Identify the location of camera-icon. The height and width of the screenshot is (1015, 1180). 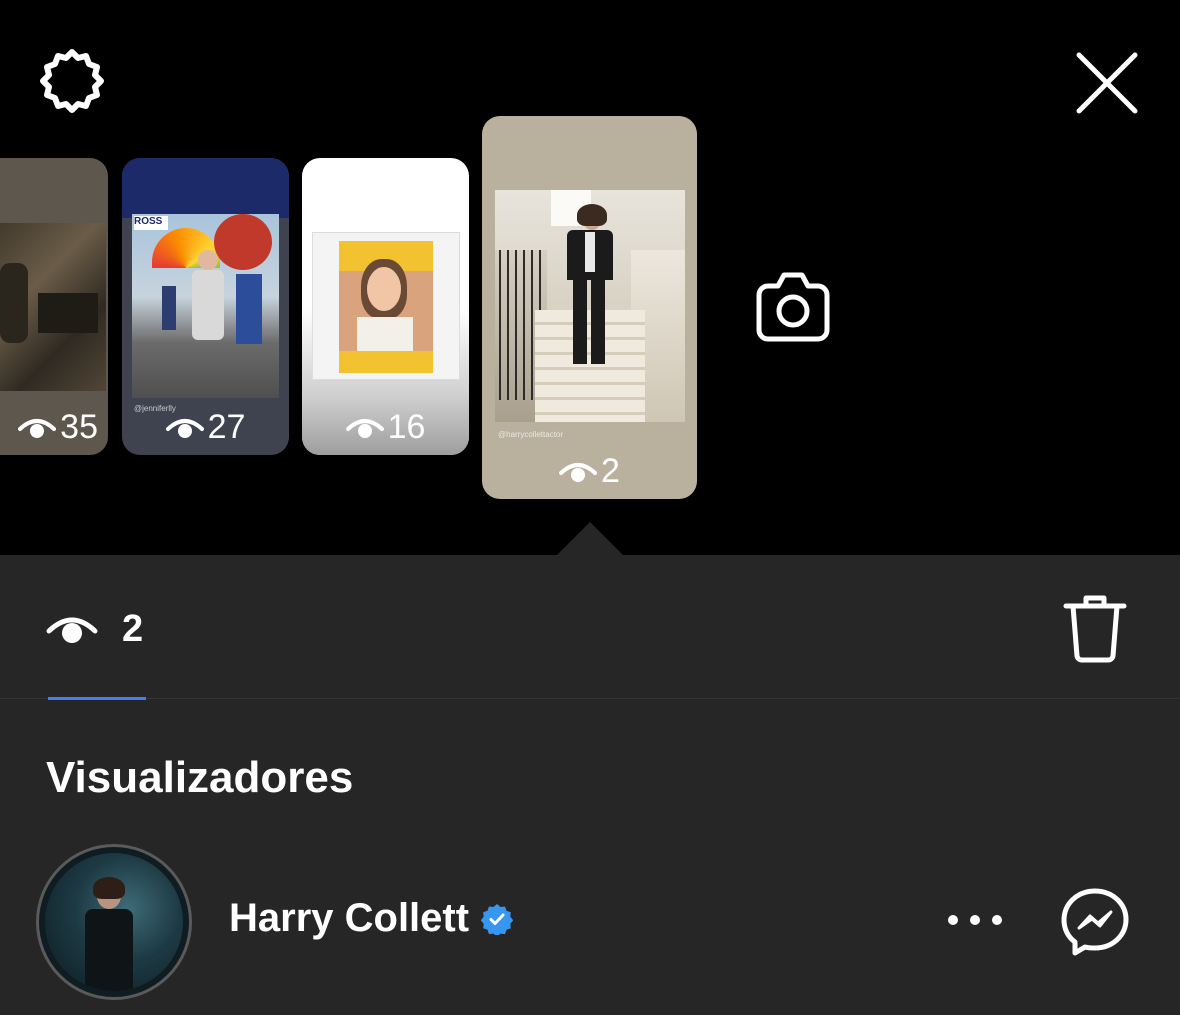
(793, 307).